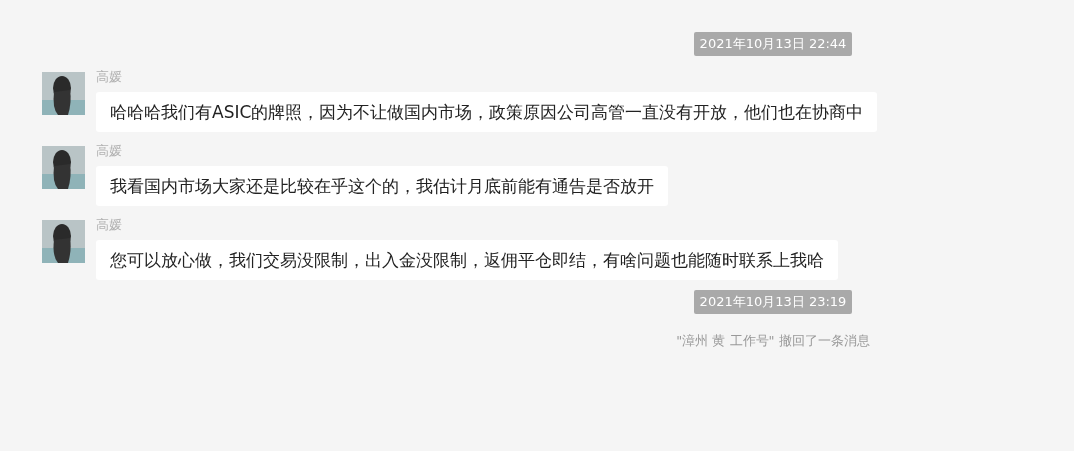  I want to click on message-bubble: 您可以放心做，我们交易没限制，出入金没限制，返佣平仓即结，有啥问题也能随时联系上我哈, so click(467, 260).